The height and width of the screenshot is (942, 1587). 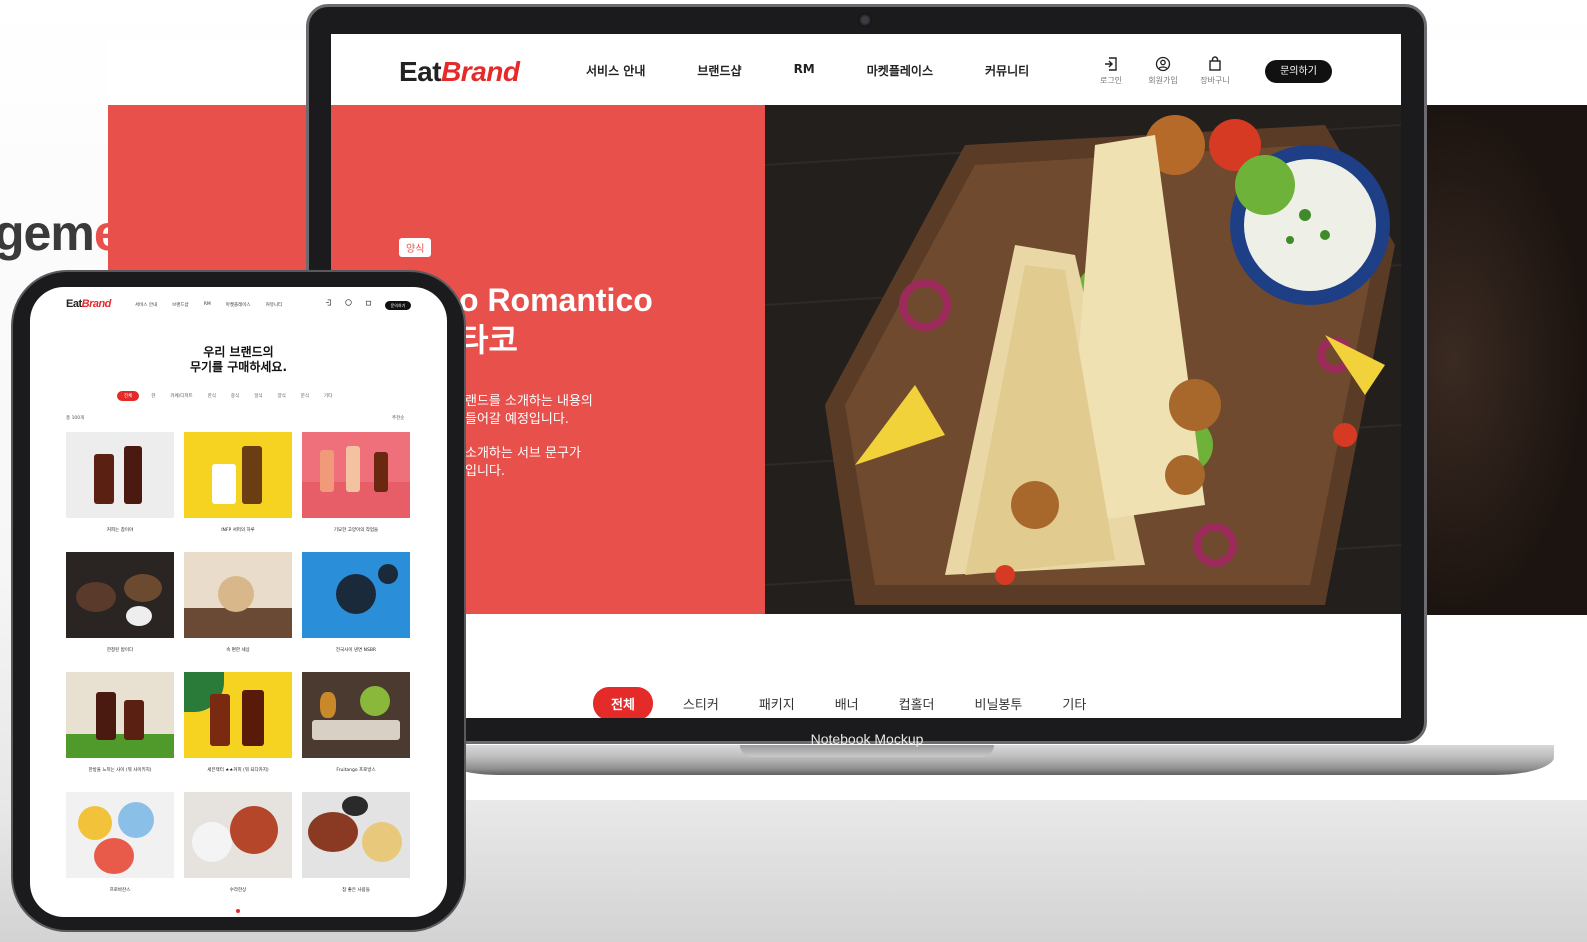 What do you see at coordinates (1163, 80) in the screenshot?
I see `signup-label: 회원가입` at bounding box center [1163, 80].